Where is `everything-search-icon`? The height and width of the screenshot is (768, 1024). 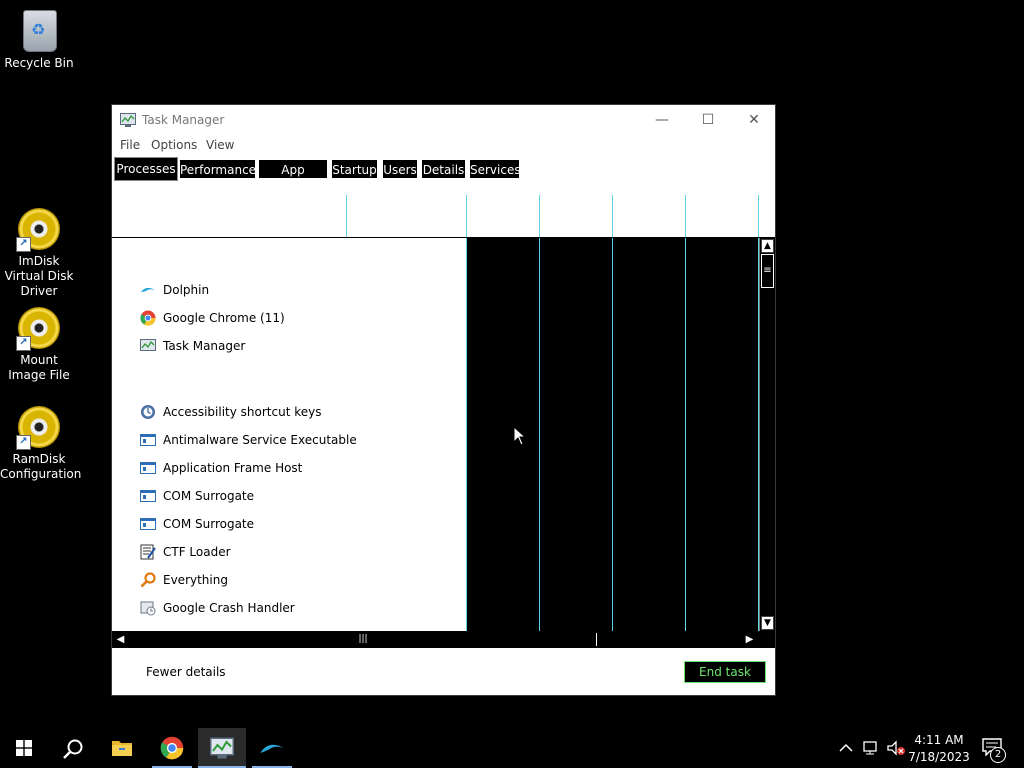
everything-search-icon is located at coordinates (148, 580).